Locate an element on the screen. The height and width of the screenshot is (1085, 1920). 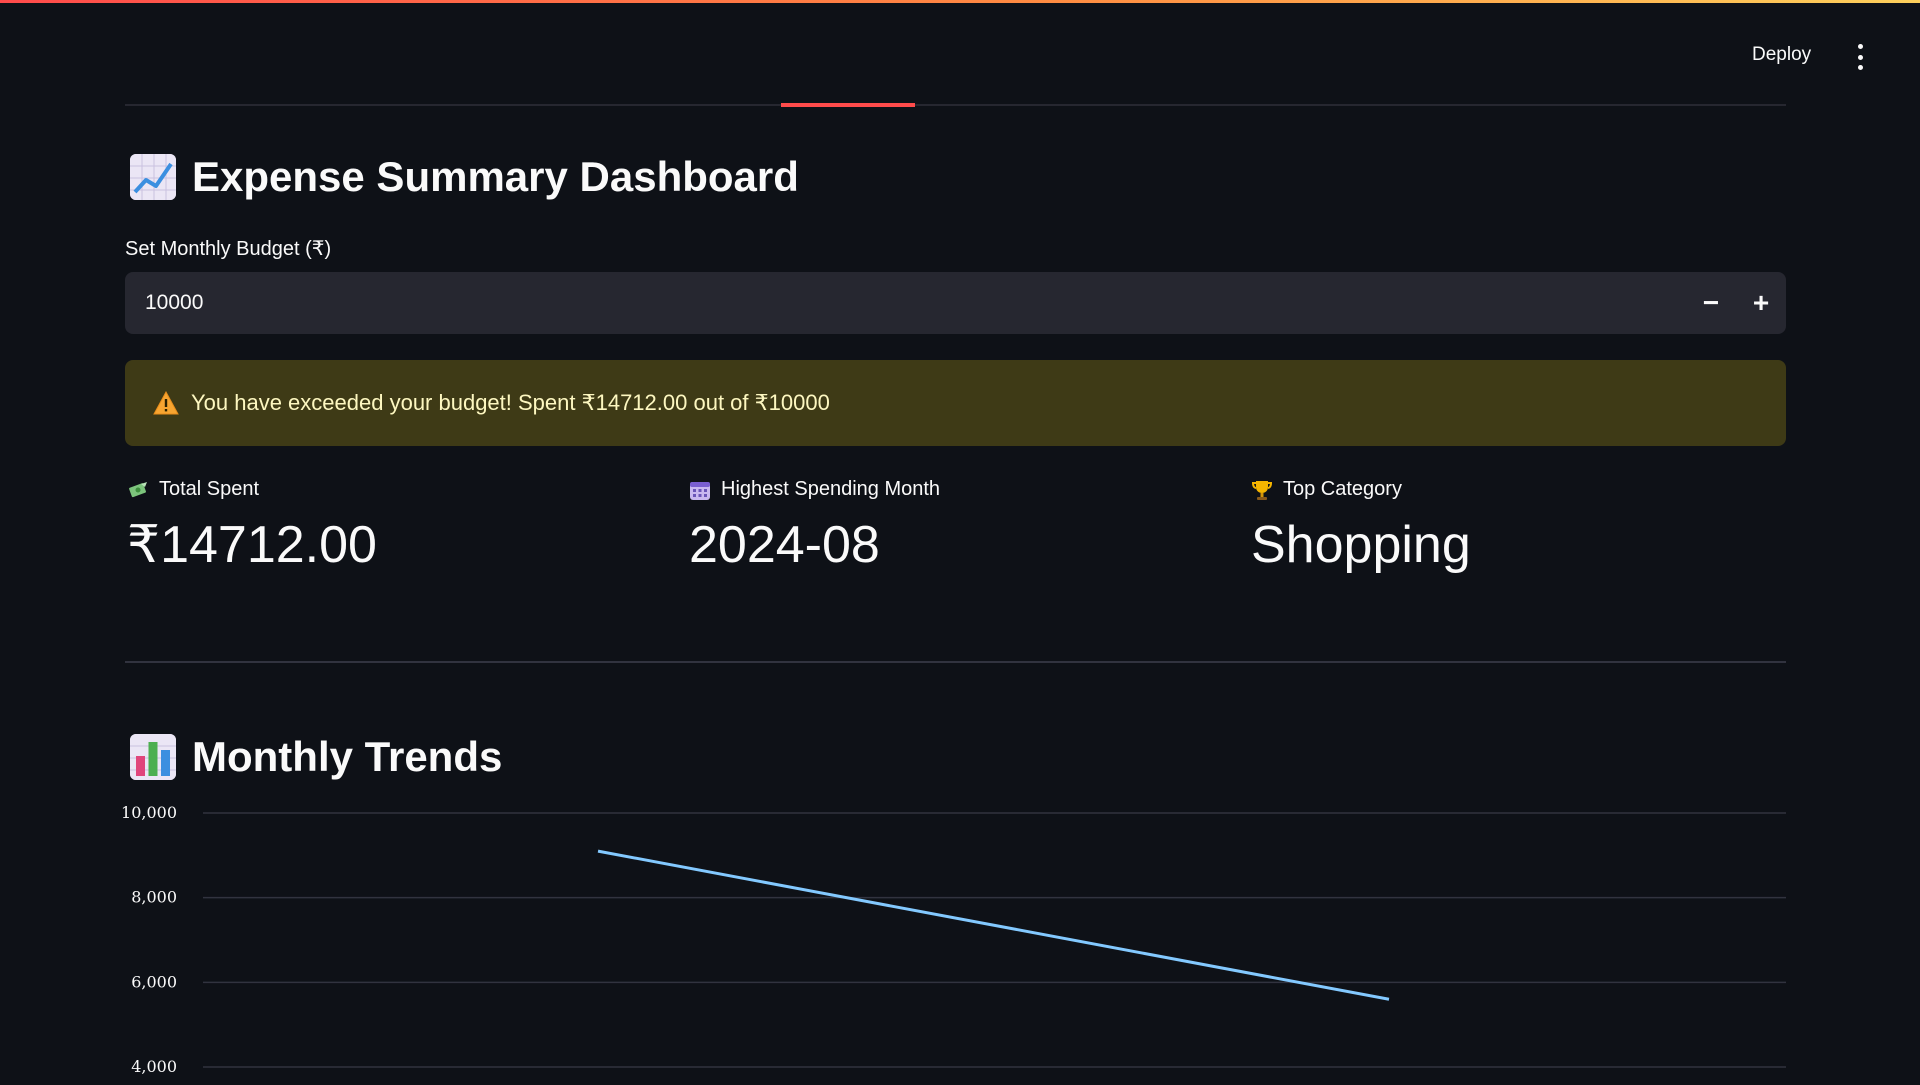
metric-highest-month: Highest Spending Month 2024-08 is located at coordinates (814, 526).